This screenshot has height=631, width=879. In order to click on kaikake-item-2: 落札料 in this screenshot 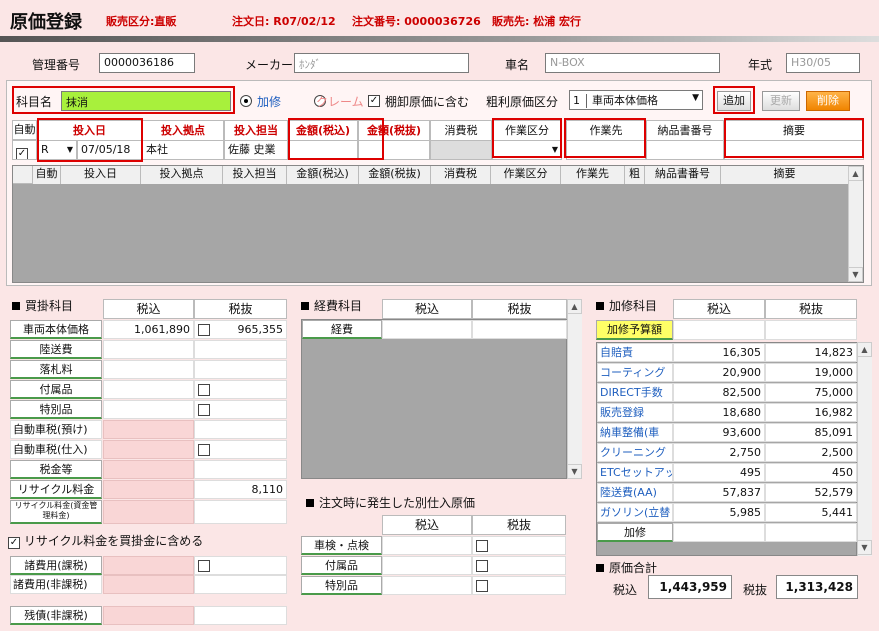, I will do `click(56, 369)`.